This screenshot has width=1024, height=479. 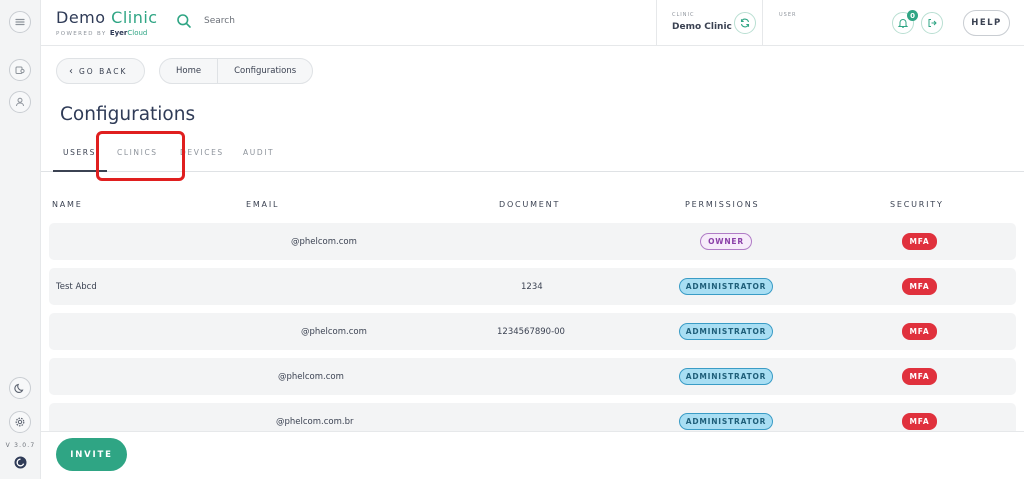 I want to click on column-header-name: NAME, so click(x=67, y=204).